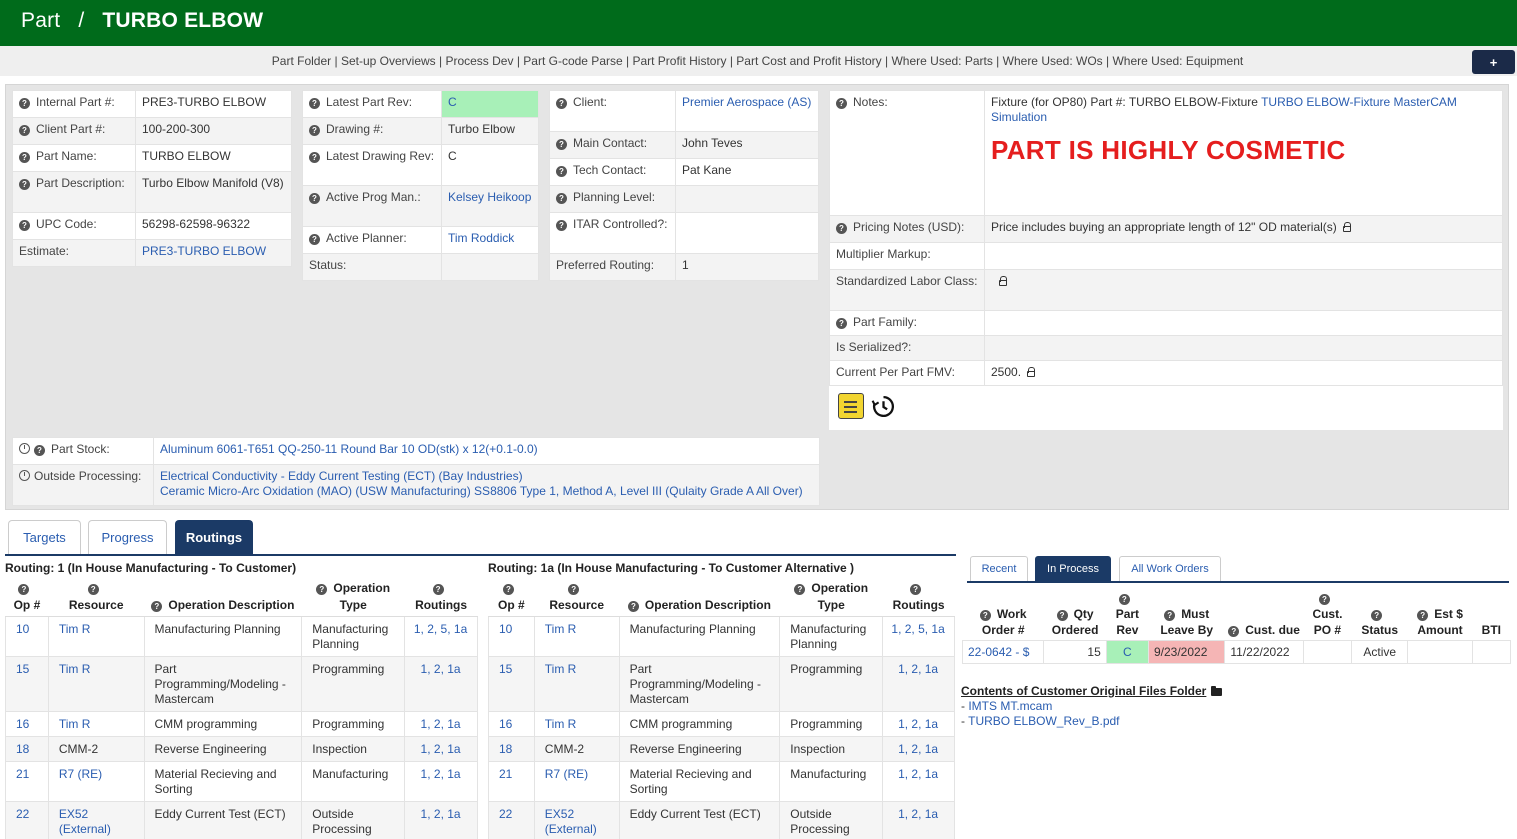 Image resolution: width=1517 pixels, height=839 pixels. What do you see at coordinates (388, 61) in the screenshot?
I see `nav-setup-overviews: Set-up Overviews` at bounding box center [388, 61].